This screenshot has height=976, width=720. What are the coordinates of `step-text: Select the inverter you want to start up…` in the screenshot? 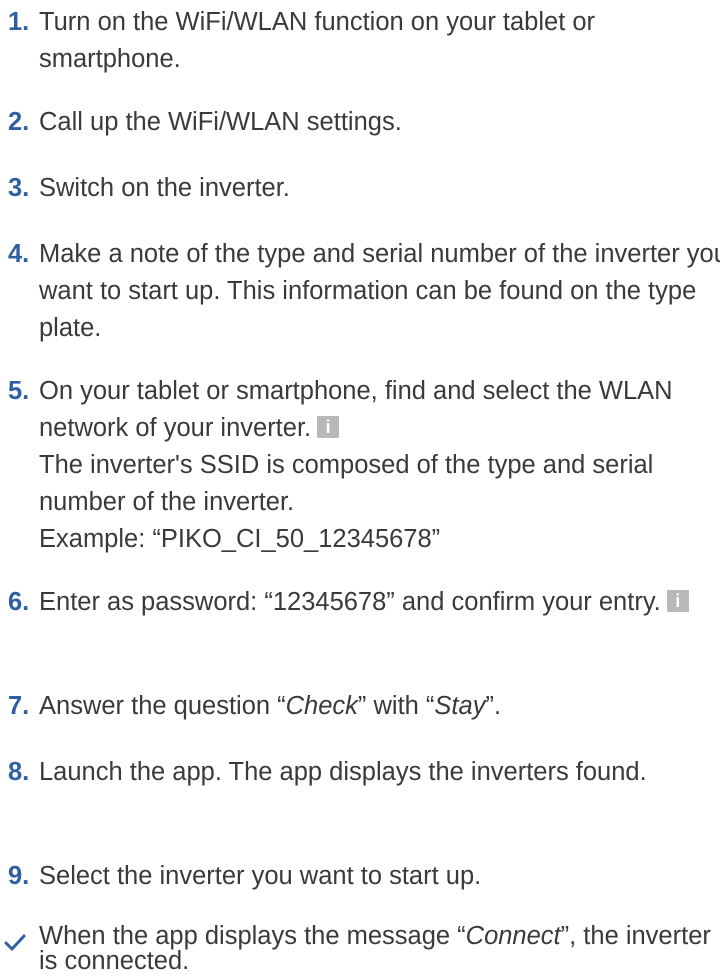 It's located at (260, 876).